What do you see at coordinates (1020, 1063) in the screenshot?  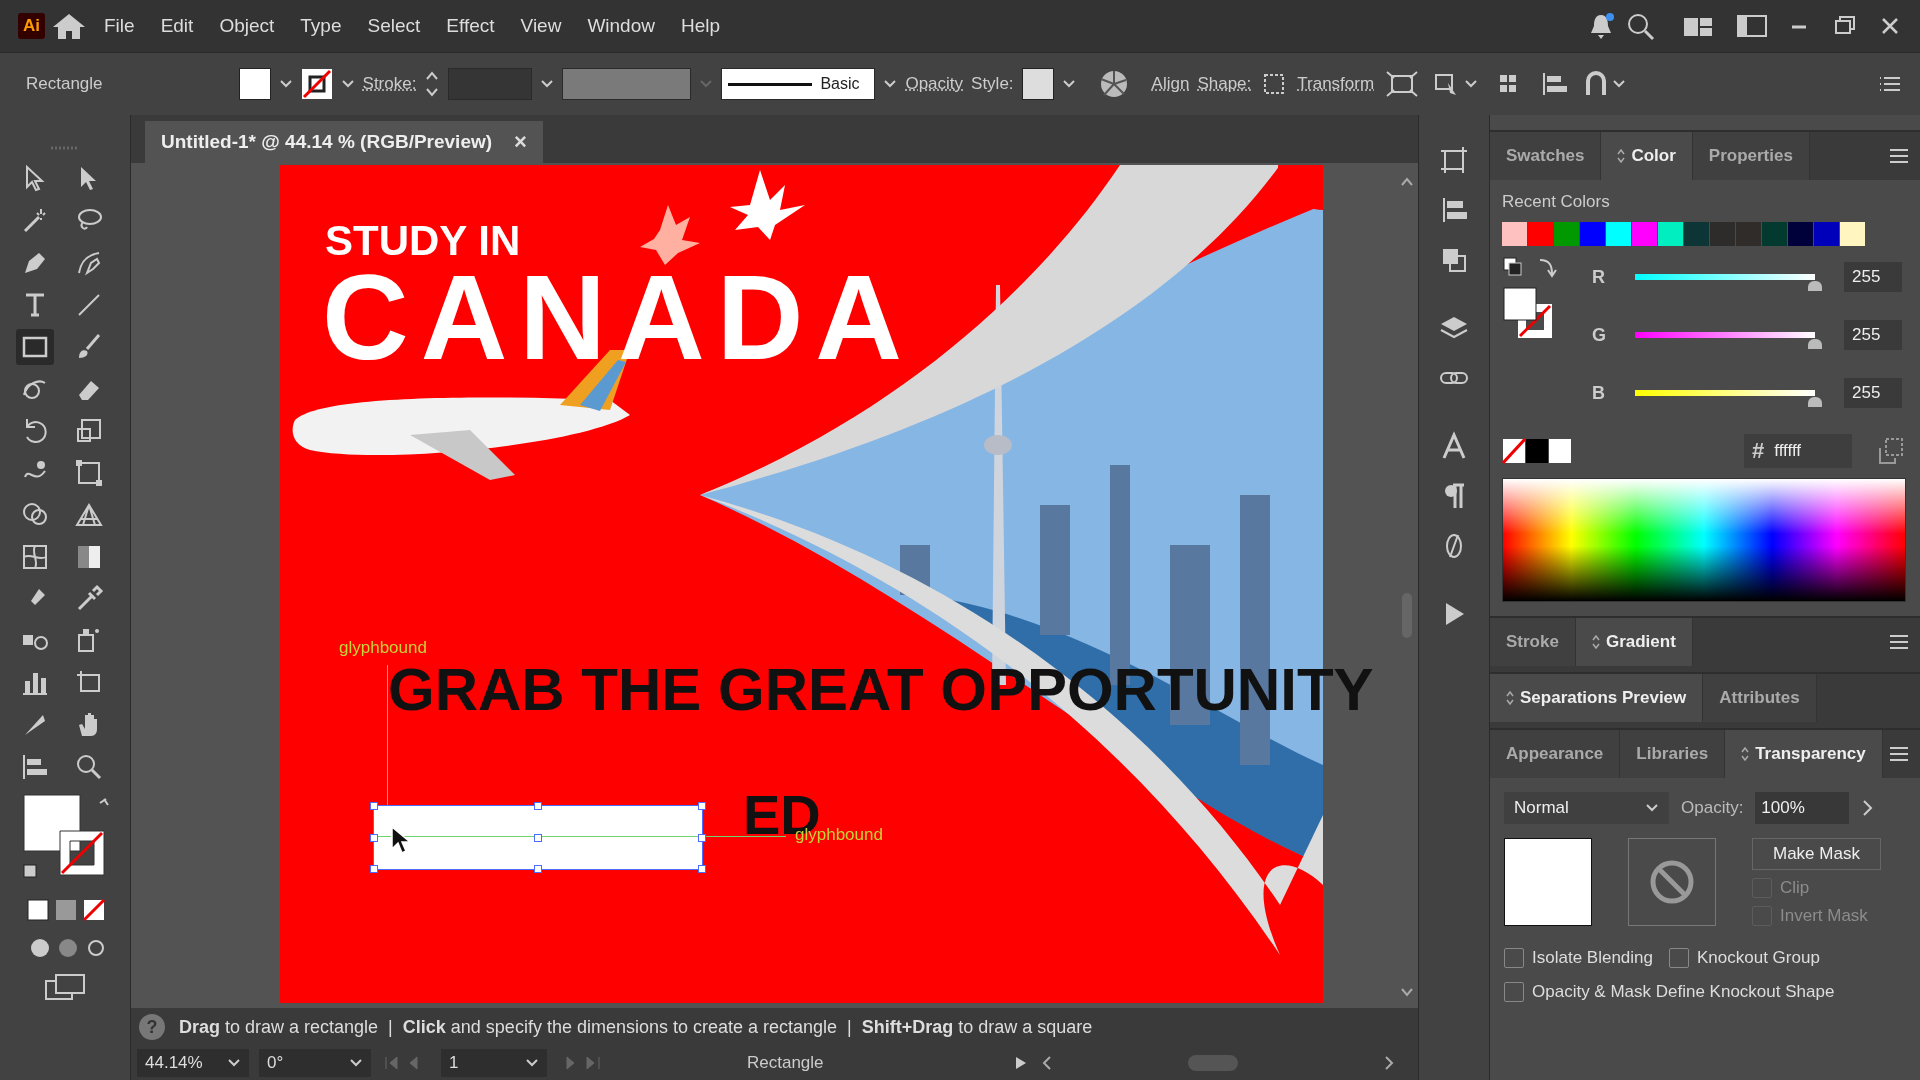 I see `play-icon` at bounding box center [1020, 1063].